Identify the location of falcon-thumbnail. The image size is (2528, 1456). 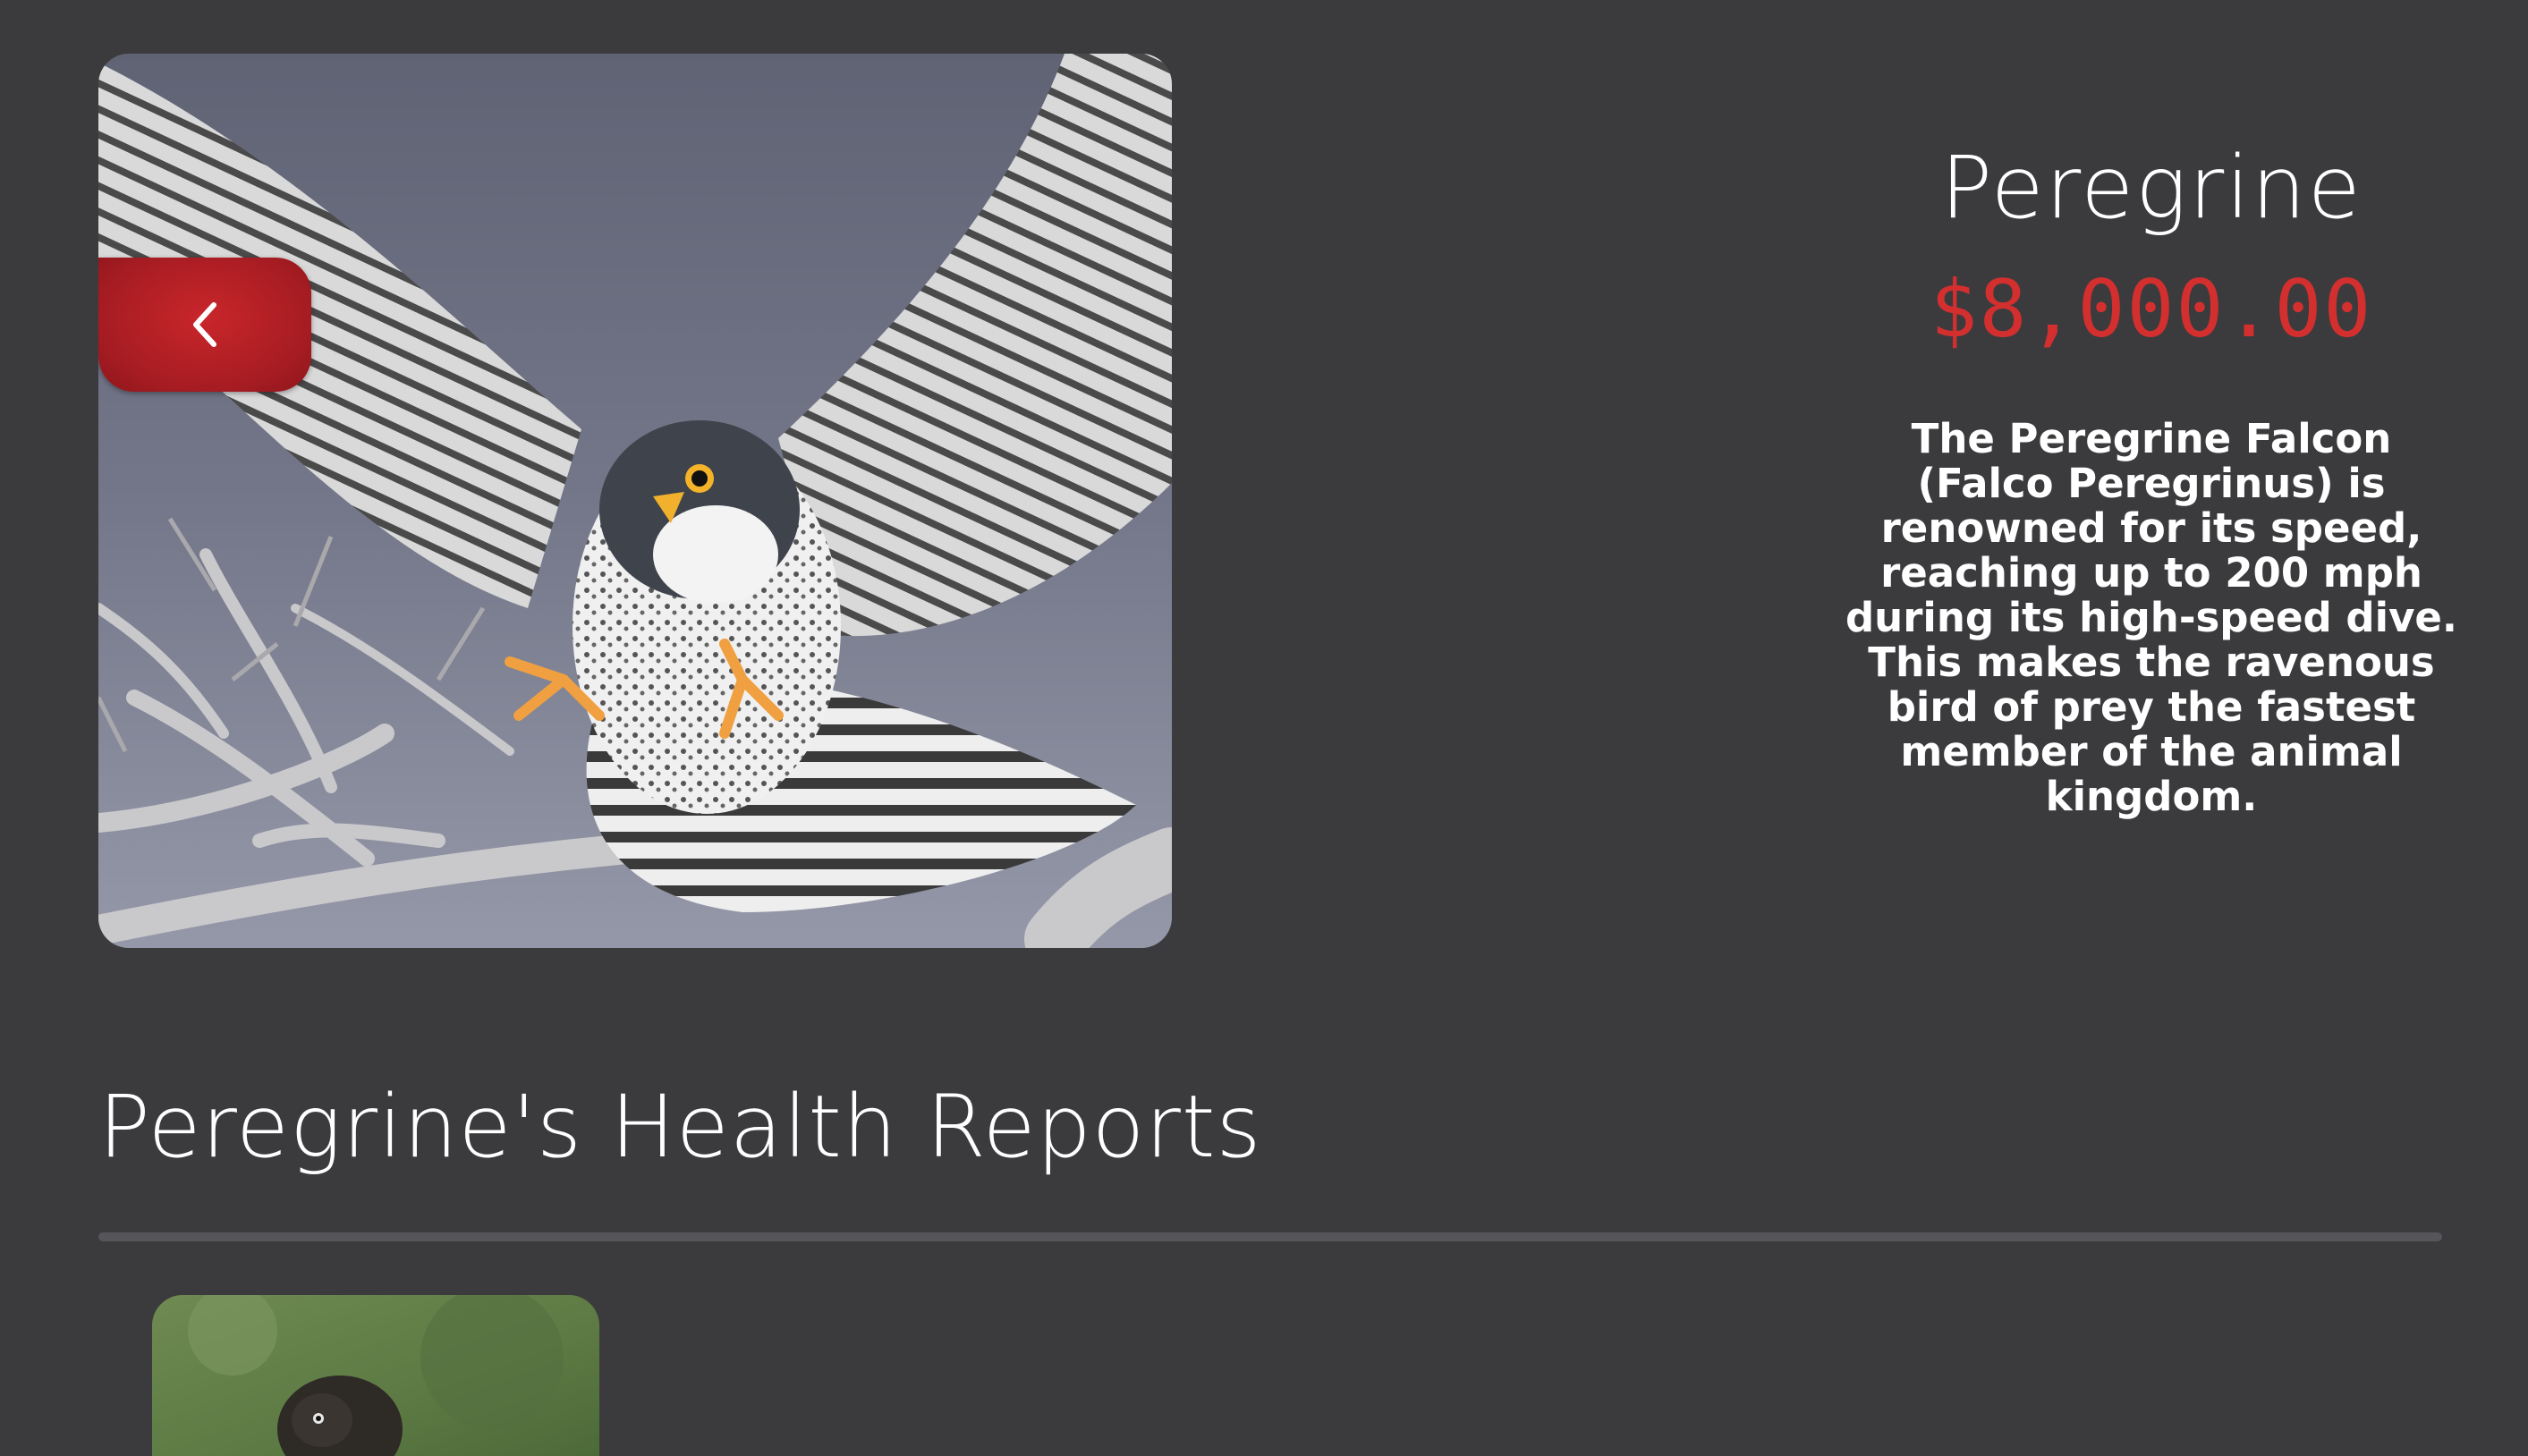
(375, 1375).